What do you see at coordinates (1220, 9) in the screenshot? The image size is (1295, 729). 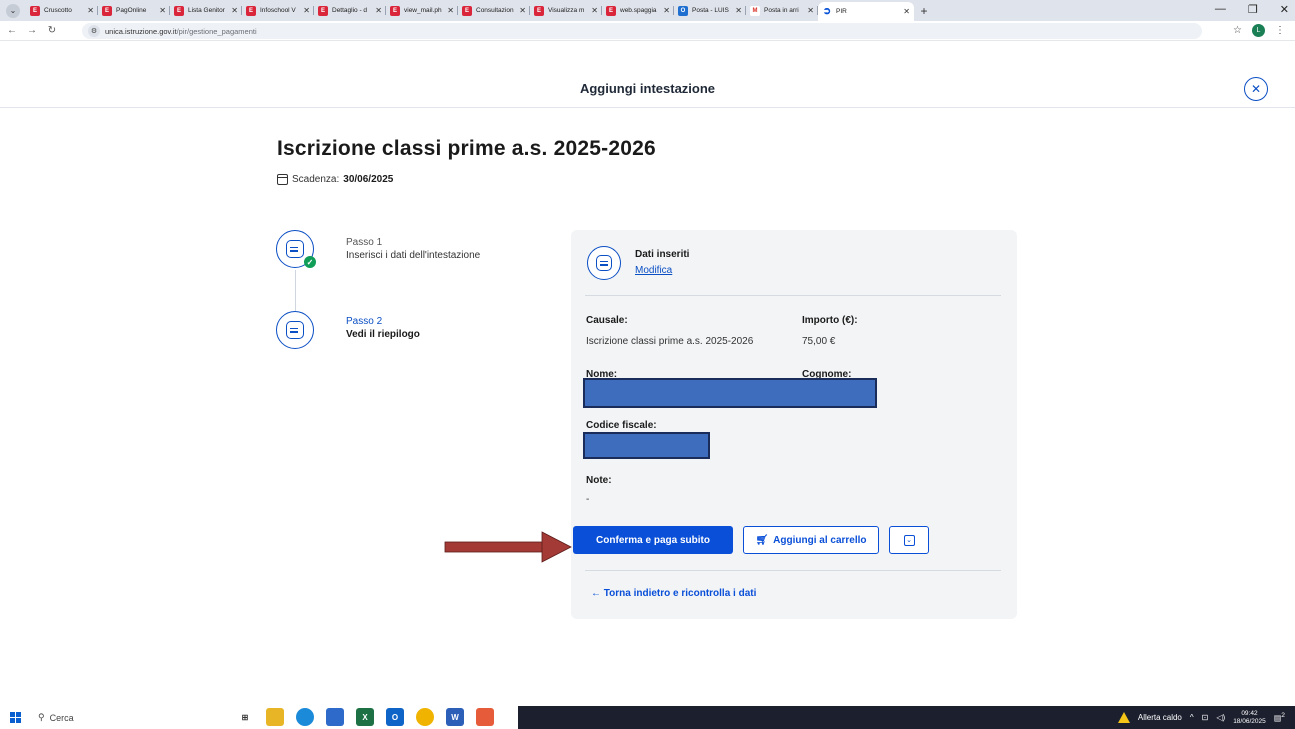 I see `minimize-icon: —` at bounding box center [1220, 9].